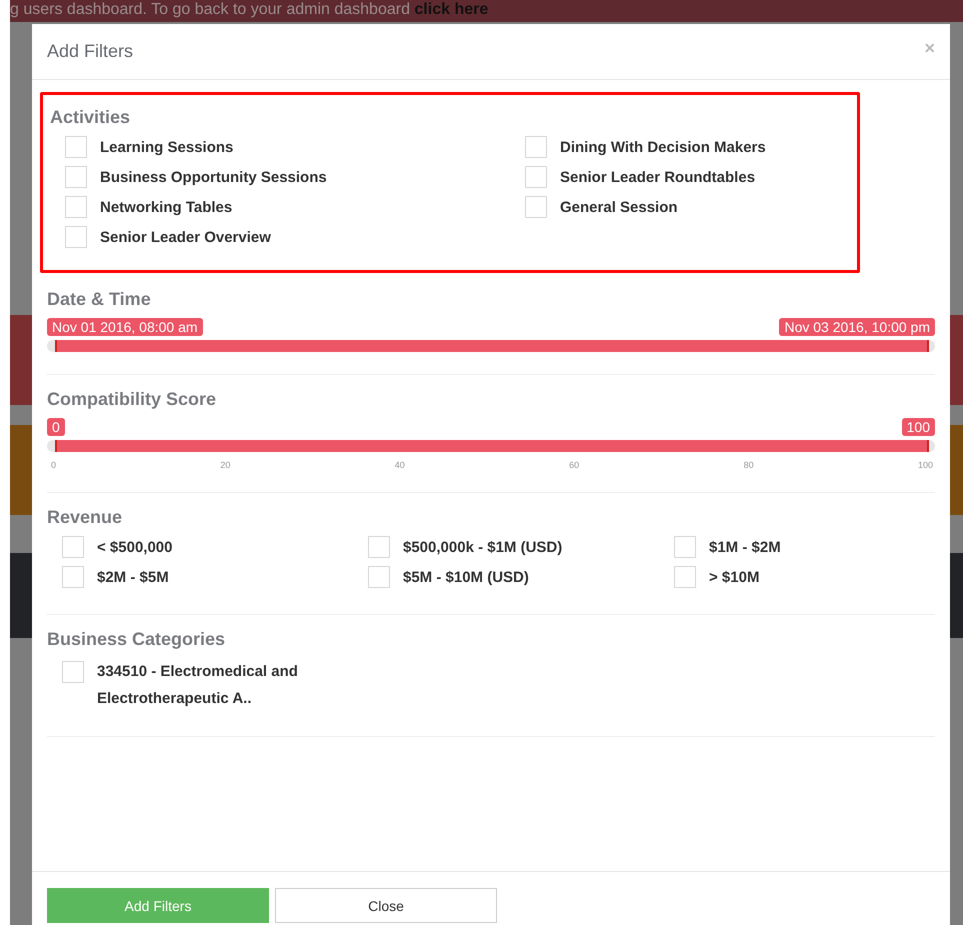  What do you see at coordinates (167, 147) in the screenshot?
I see `checkbox-label: Learning Sessions` at bounding box center [167, 147].